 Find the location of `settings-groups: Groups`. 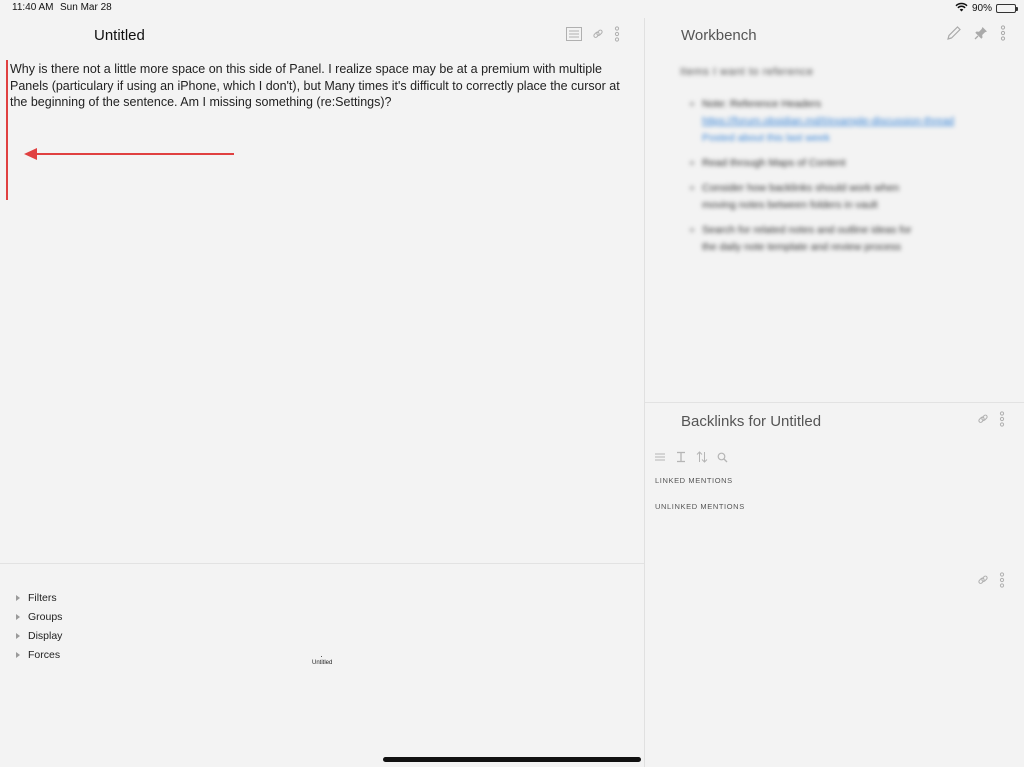

settings-groups: Groups is located at coordinates (38, 616).